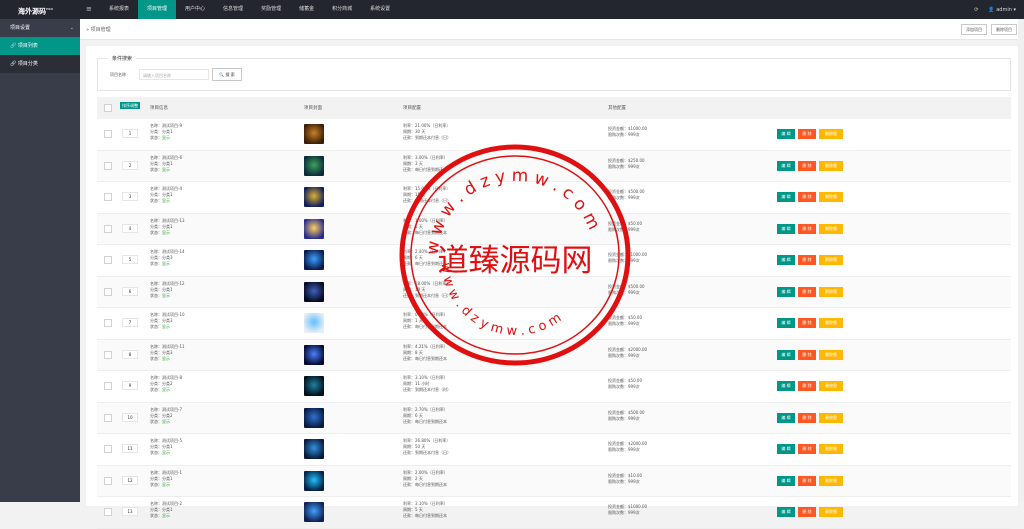  What do you see at coordinates (130, 259) in the screenshot?
I see `sort-input: 5` at bounding box center [130, 259].